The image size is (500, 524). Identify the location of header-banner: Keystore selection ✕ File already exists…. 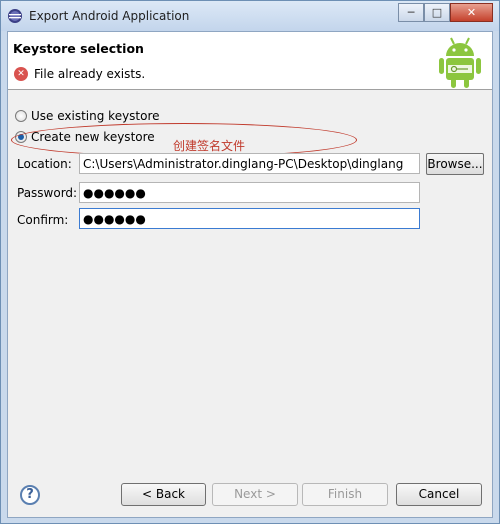
(250, 61).